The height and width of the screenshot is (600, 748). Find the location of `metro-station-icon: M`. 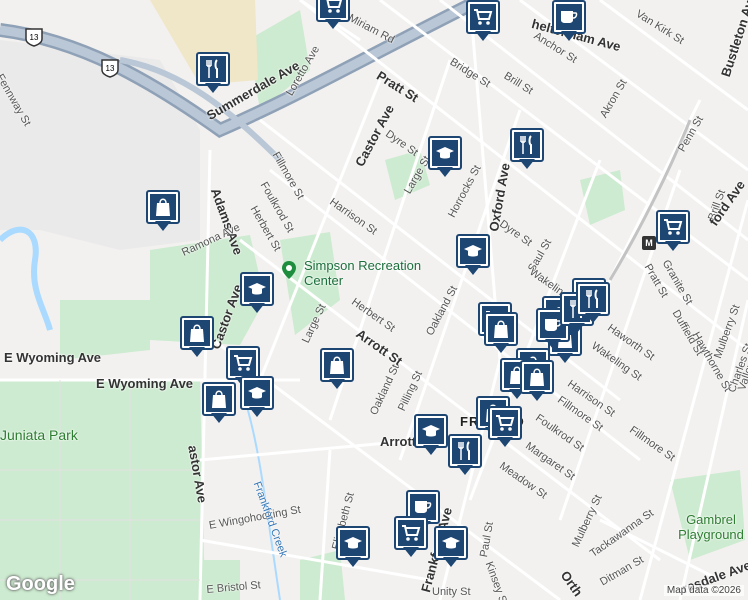

metro-station-icon: M is located at coordinates (649, 243).